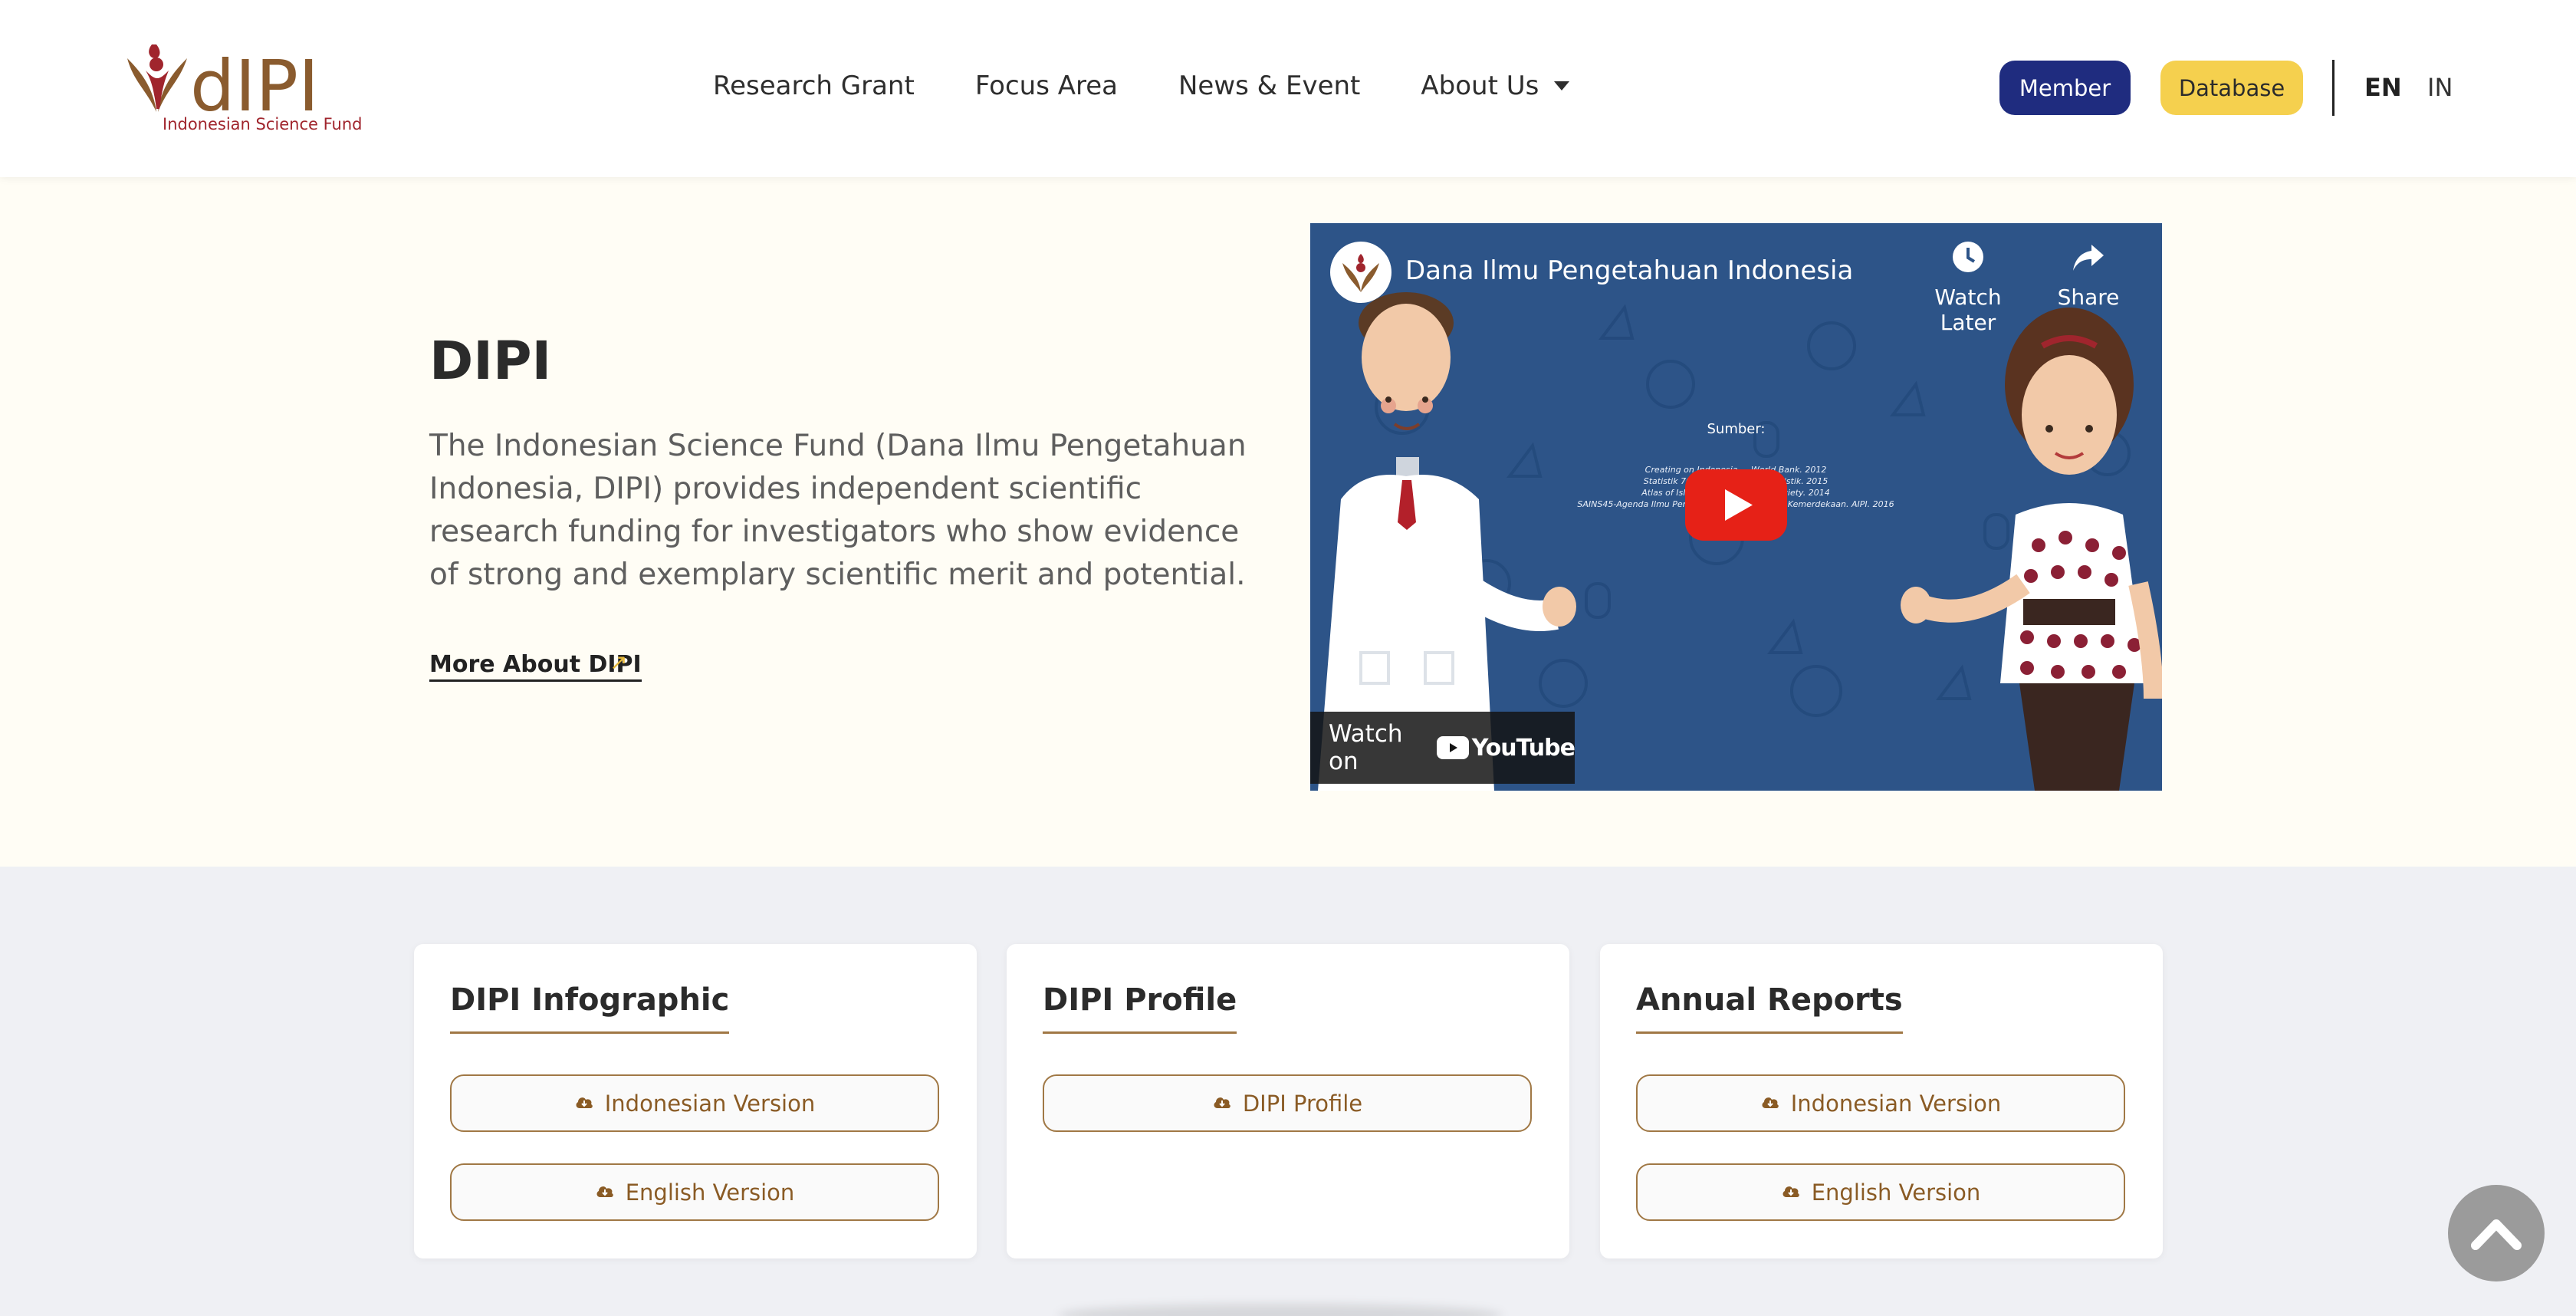 The width and height of the screenshot is (2576, 1316). I want to click on language-in-link: IN, so click(2440, 87).